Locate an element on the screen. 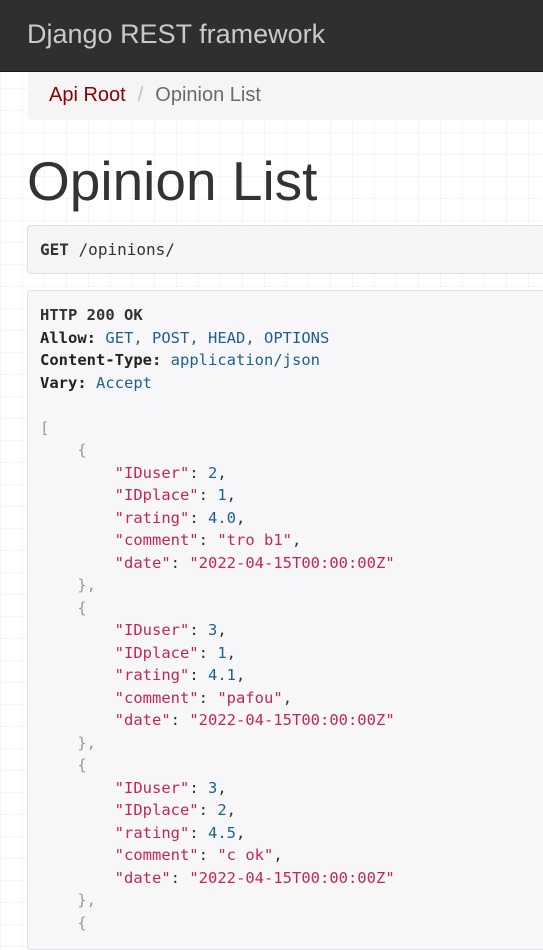 The width and height of the screenshot is (543, 950). brand-link: Django REST framework is located at coordinates (176, 34).